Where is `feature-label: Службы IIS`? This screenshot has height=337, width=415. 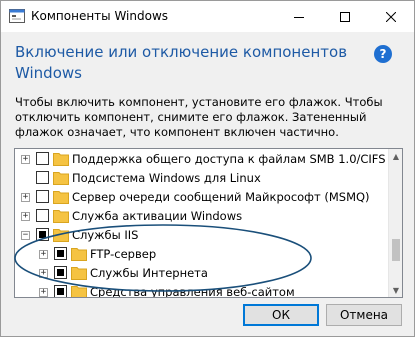
feature-label: Службы IIS is located at coordinates (105, 235).